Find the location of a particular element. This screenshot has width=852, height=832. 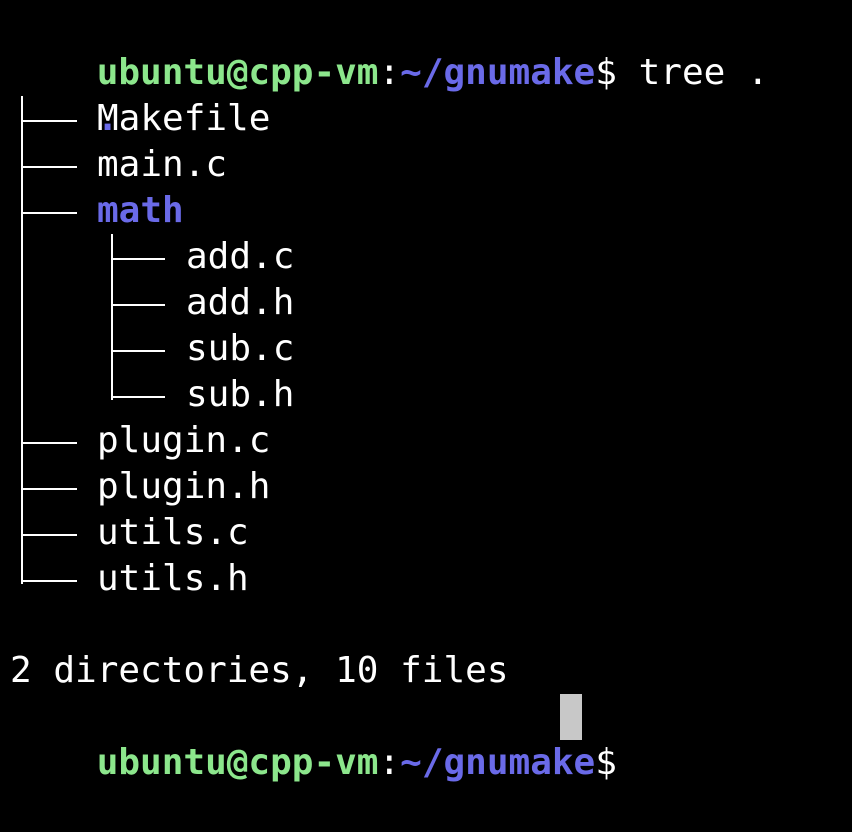

command-line: ubuntu@cpp-vm:~/gnumake$ tree . is located at coordinates (389, 48).